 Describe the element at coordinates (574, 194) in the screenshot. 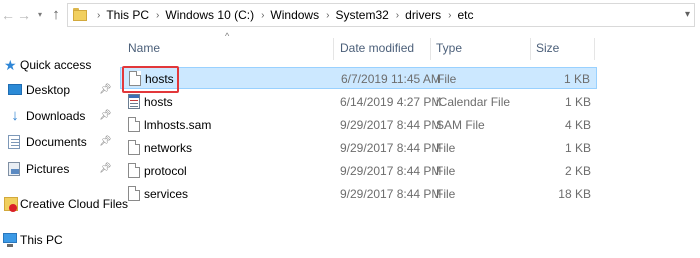

I see `file-size: 18 KB` at that location.